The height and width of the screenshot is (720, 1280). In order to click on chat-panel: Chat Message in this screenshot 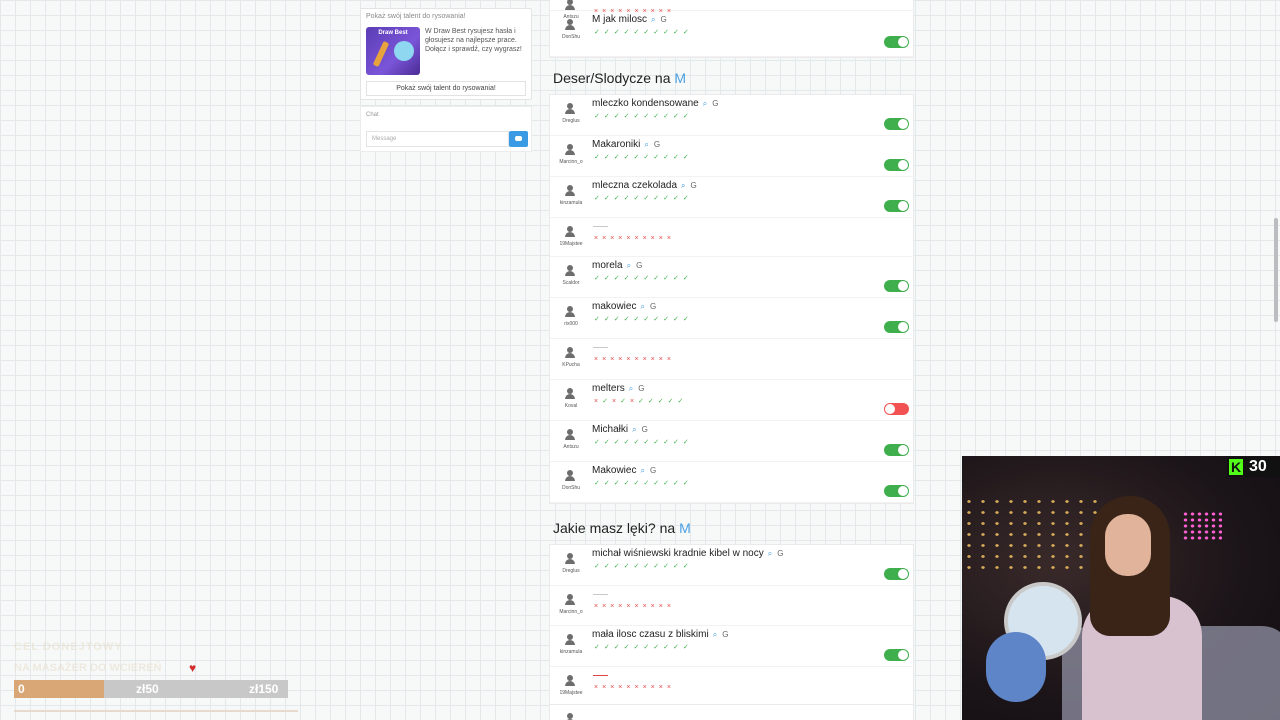, I will do `click(446, 129)`.